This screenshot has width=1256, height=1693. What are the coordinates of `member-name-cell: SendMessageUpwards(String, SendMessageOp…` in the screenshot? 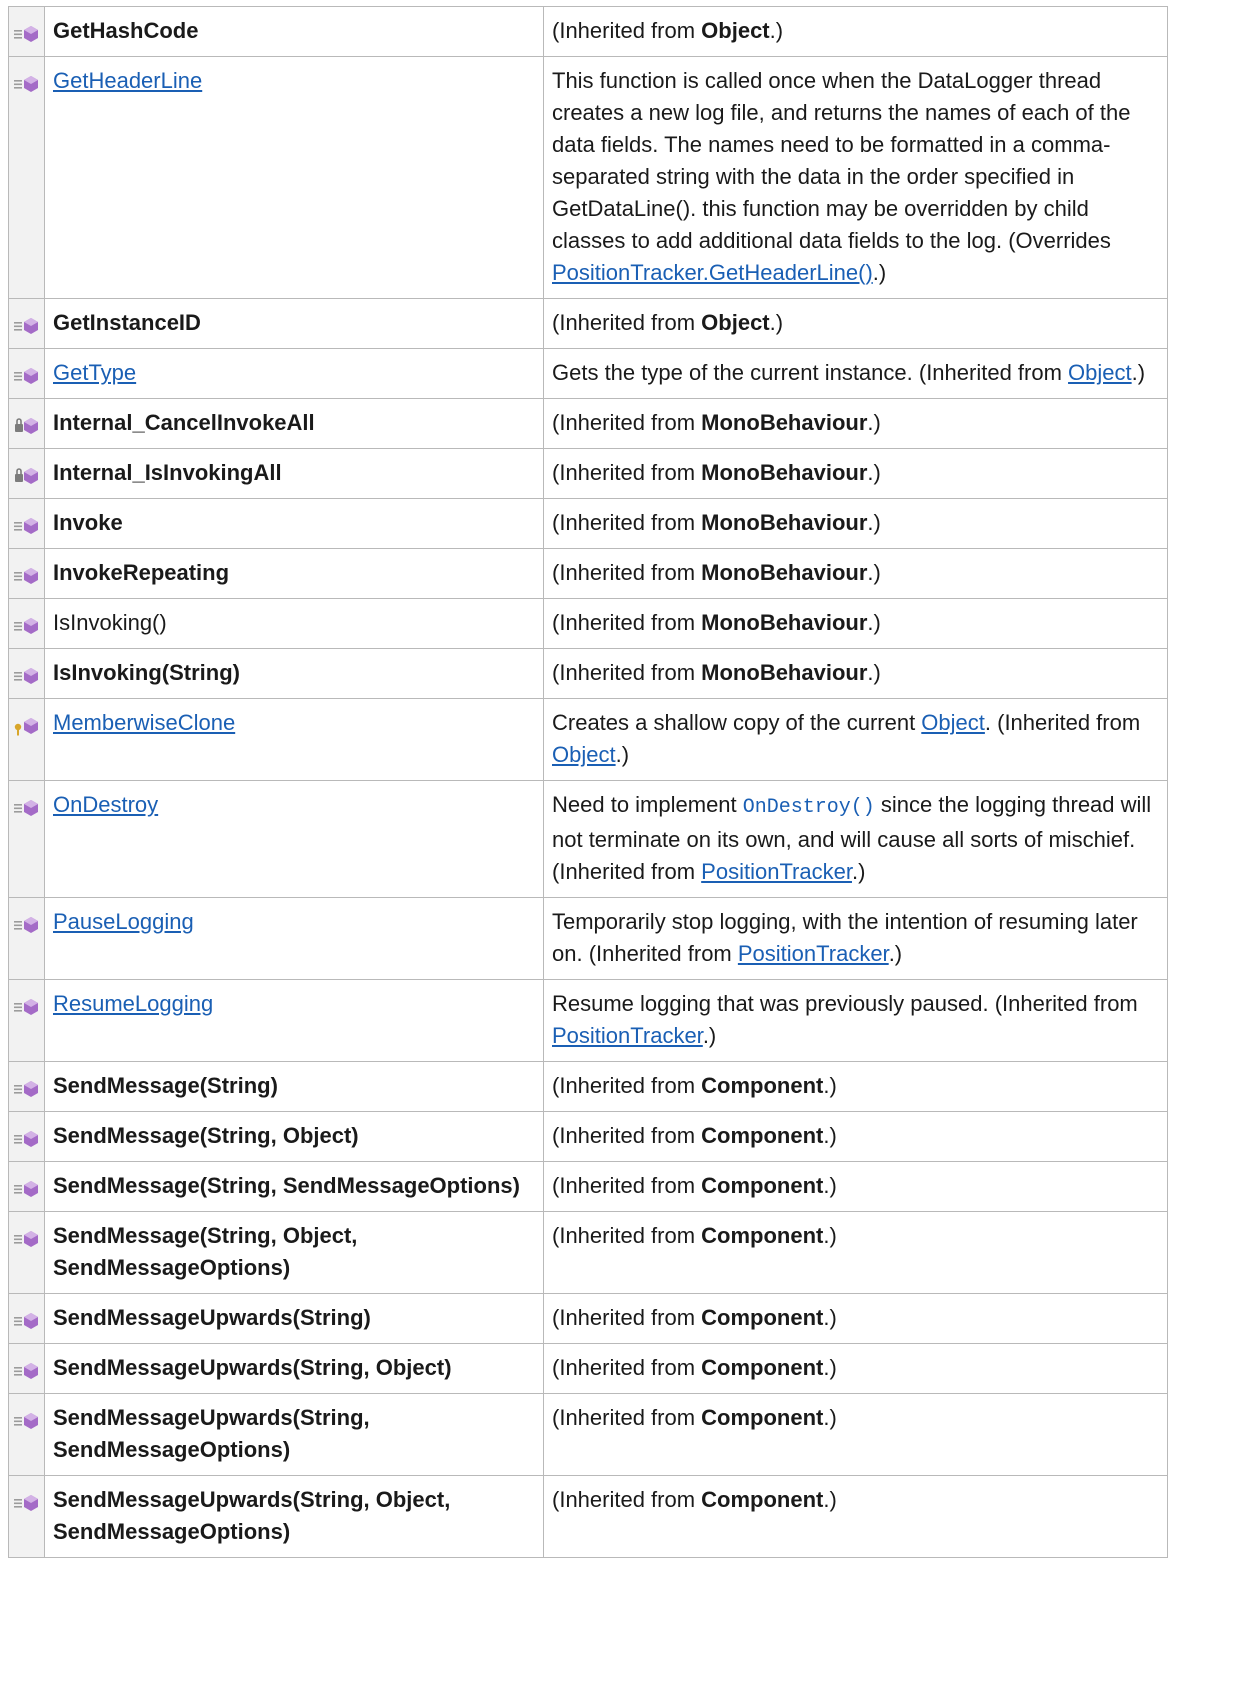 It's located at (294, 1434).